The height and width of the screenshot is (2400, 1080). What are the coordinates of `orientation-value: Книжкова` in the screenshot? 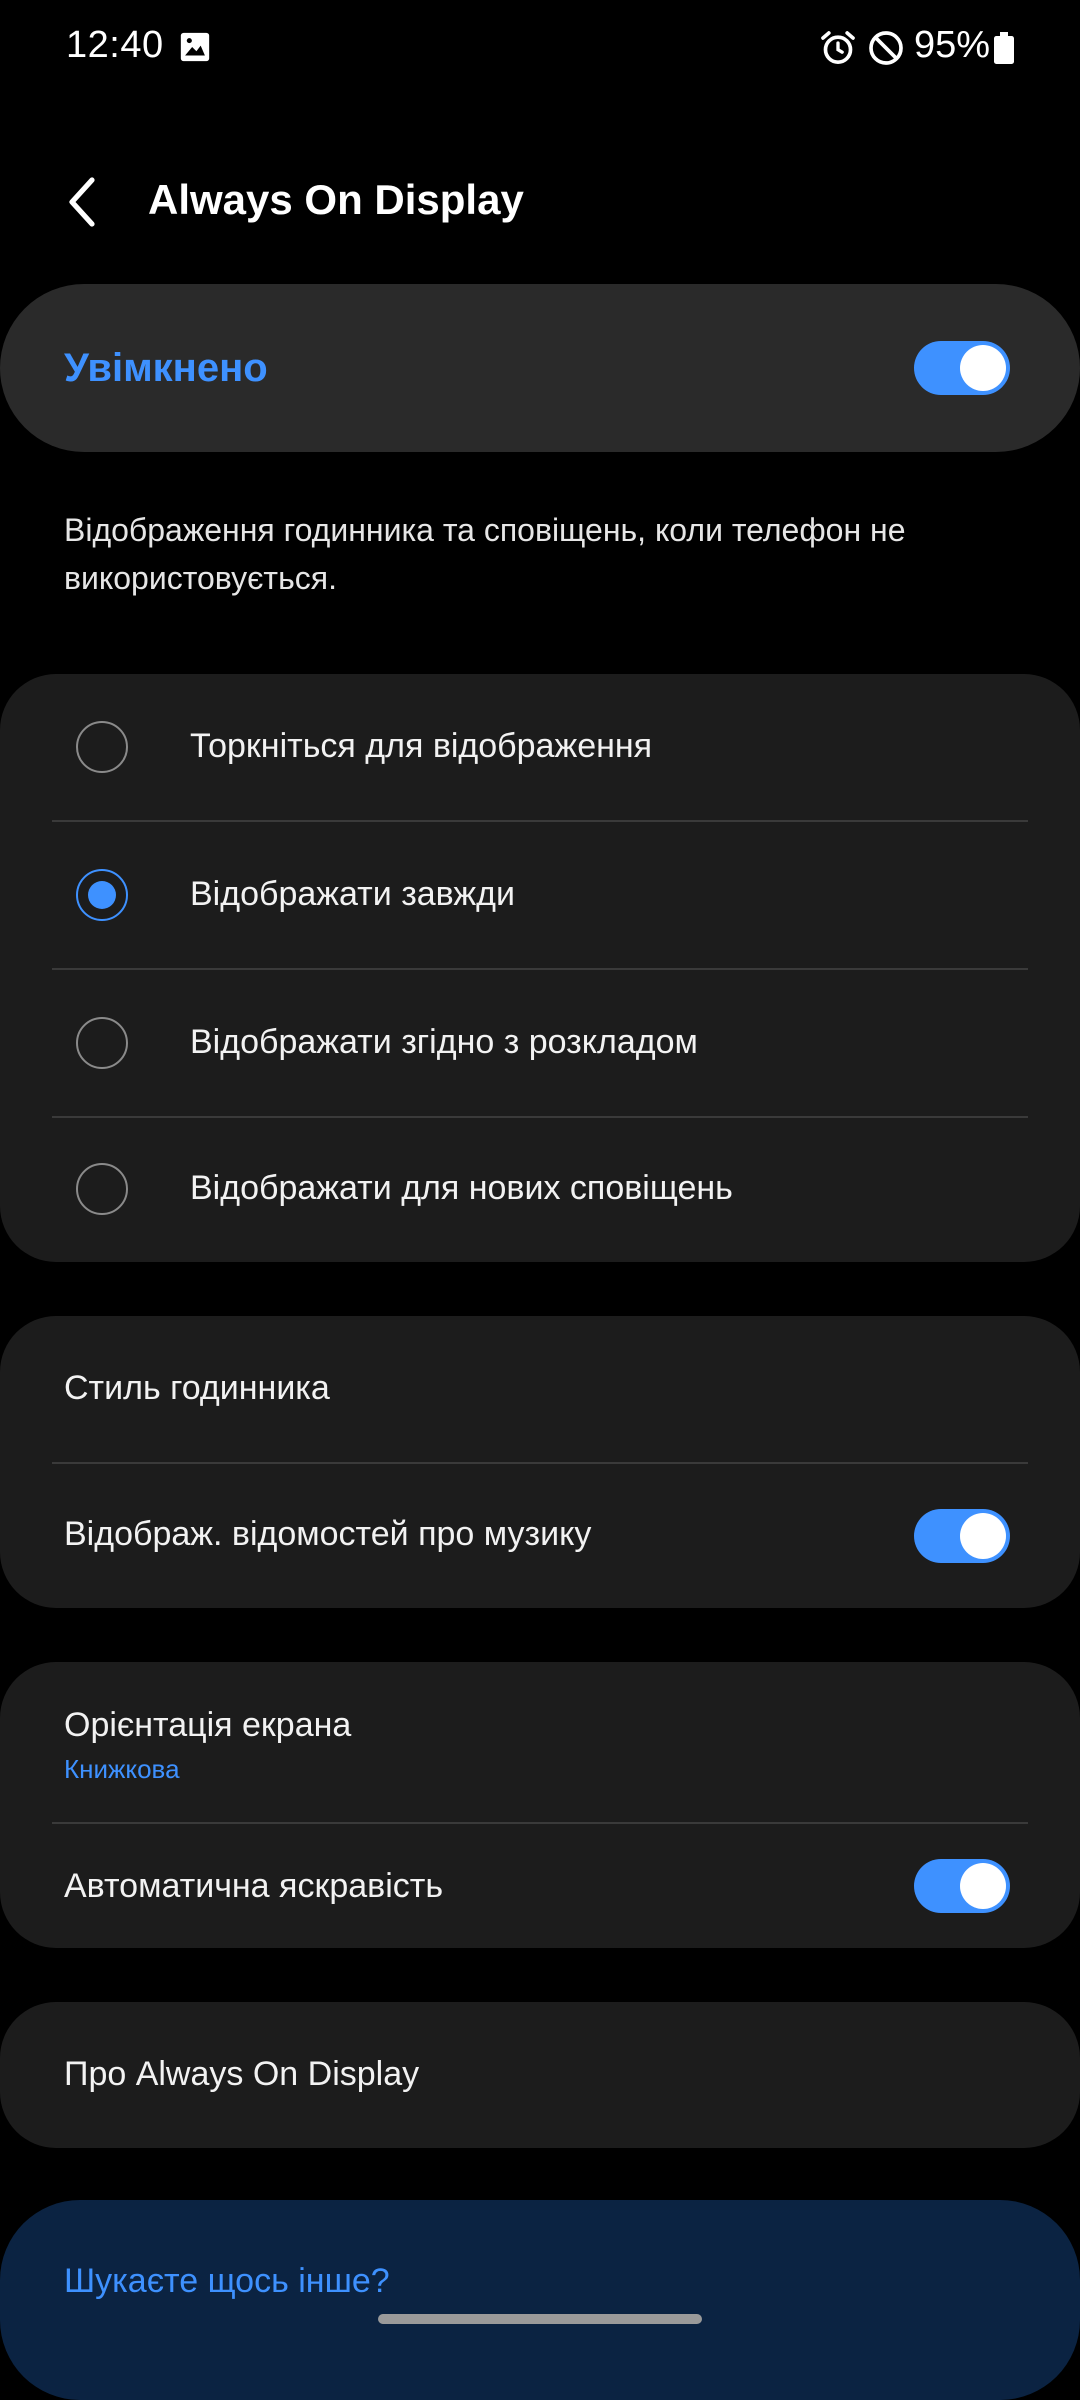 It's located at (122, 1769).